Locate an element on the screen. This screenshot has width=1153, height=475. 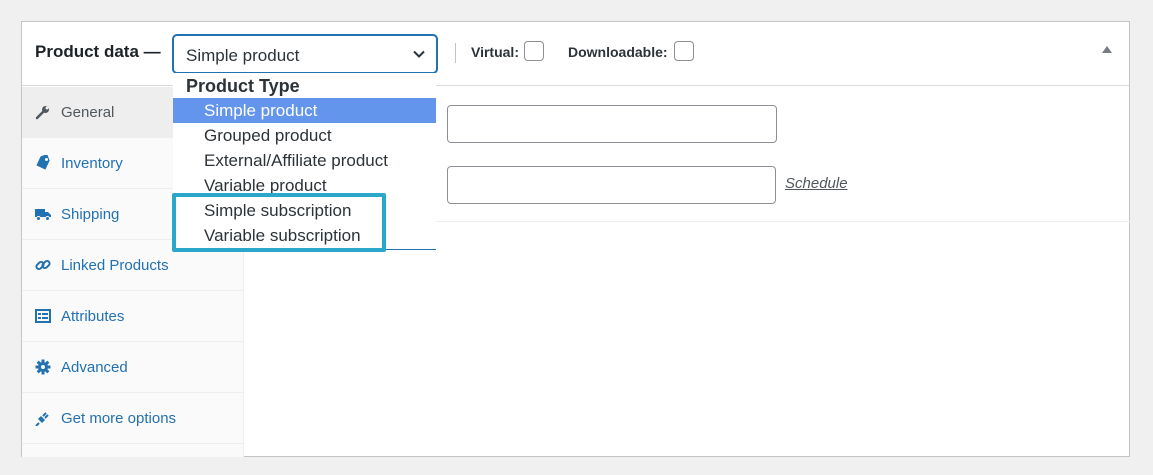
tab-get-more-options: Get more options is located at coordinates (132, 418).